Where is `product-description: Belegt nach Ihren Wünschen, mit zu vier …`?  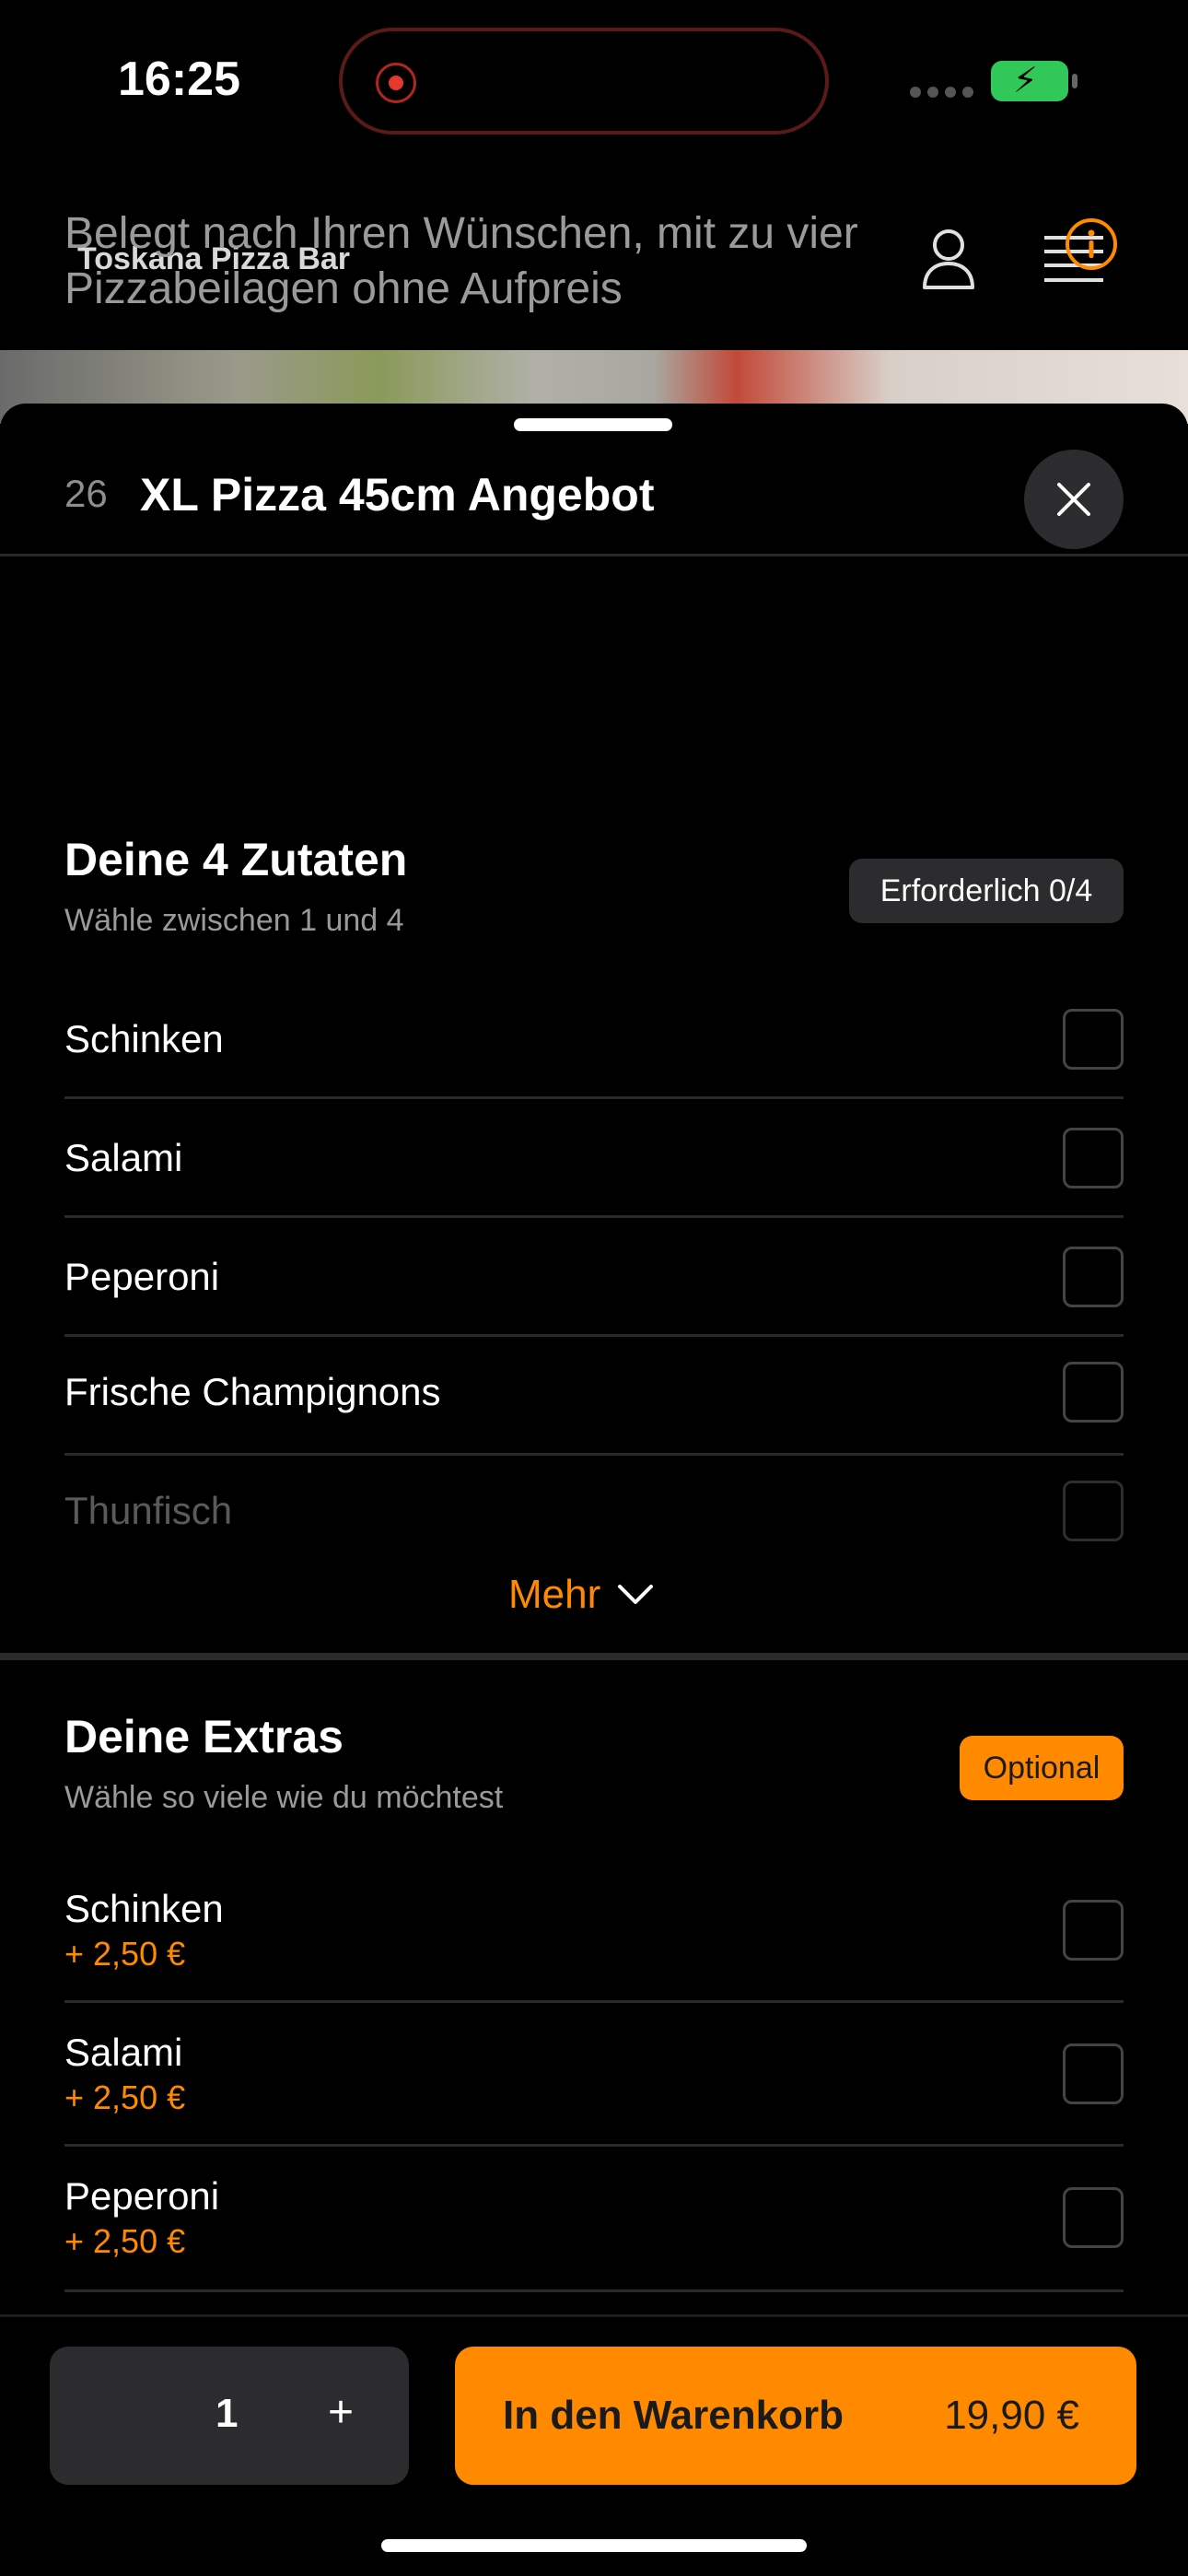 product-description: Belegt nach Ihren Wünschen, mit zu vier … is located at coordinates (461, 261).